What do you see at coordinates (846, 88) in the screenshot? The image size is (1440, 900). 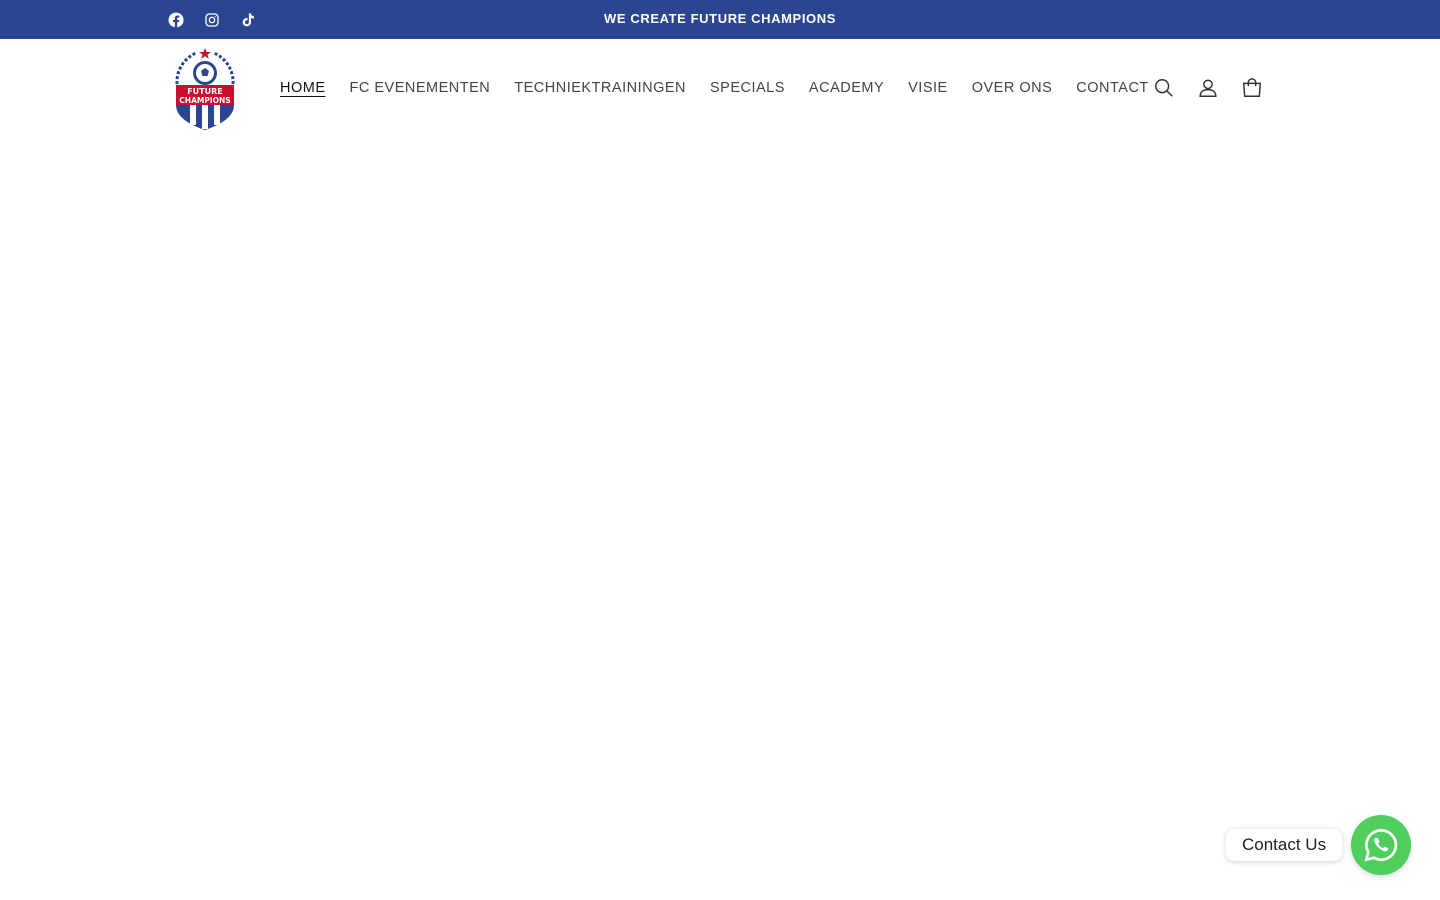 I see `nav-item-academy: ACADEMY` at bounding box center [846, 88].